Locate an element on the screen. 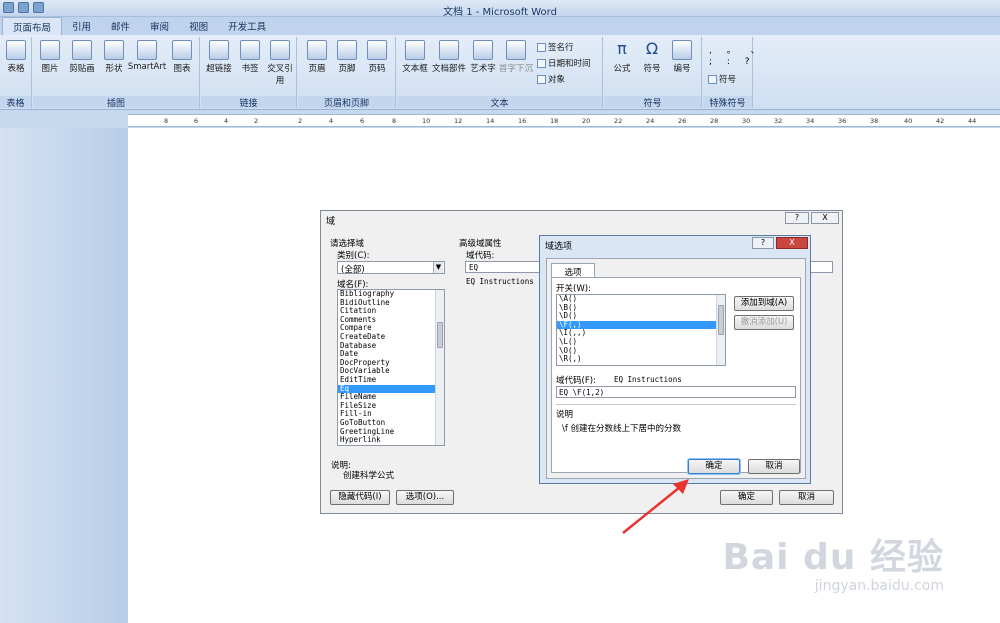  switches-scrollbar is located at coordinates (720, 330).